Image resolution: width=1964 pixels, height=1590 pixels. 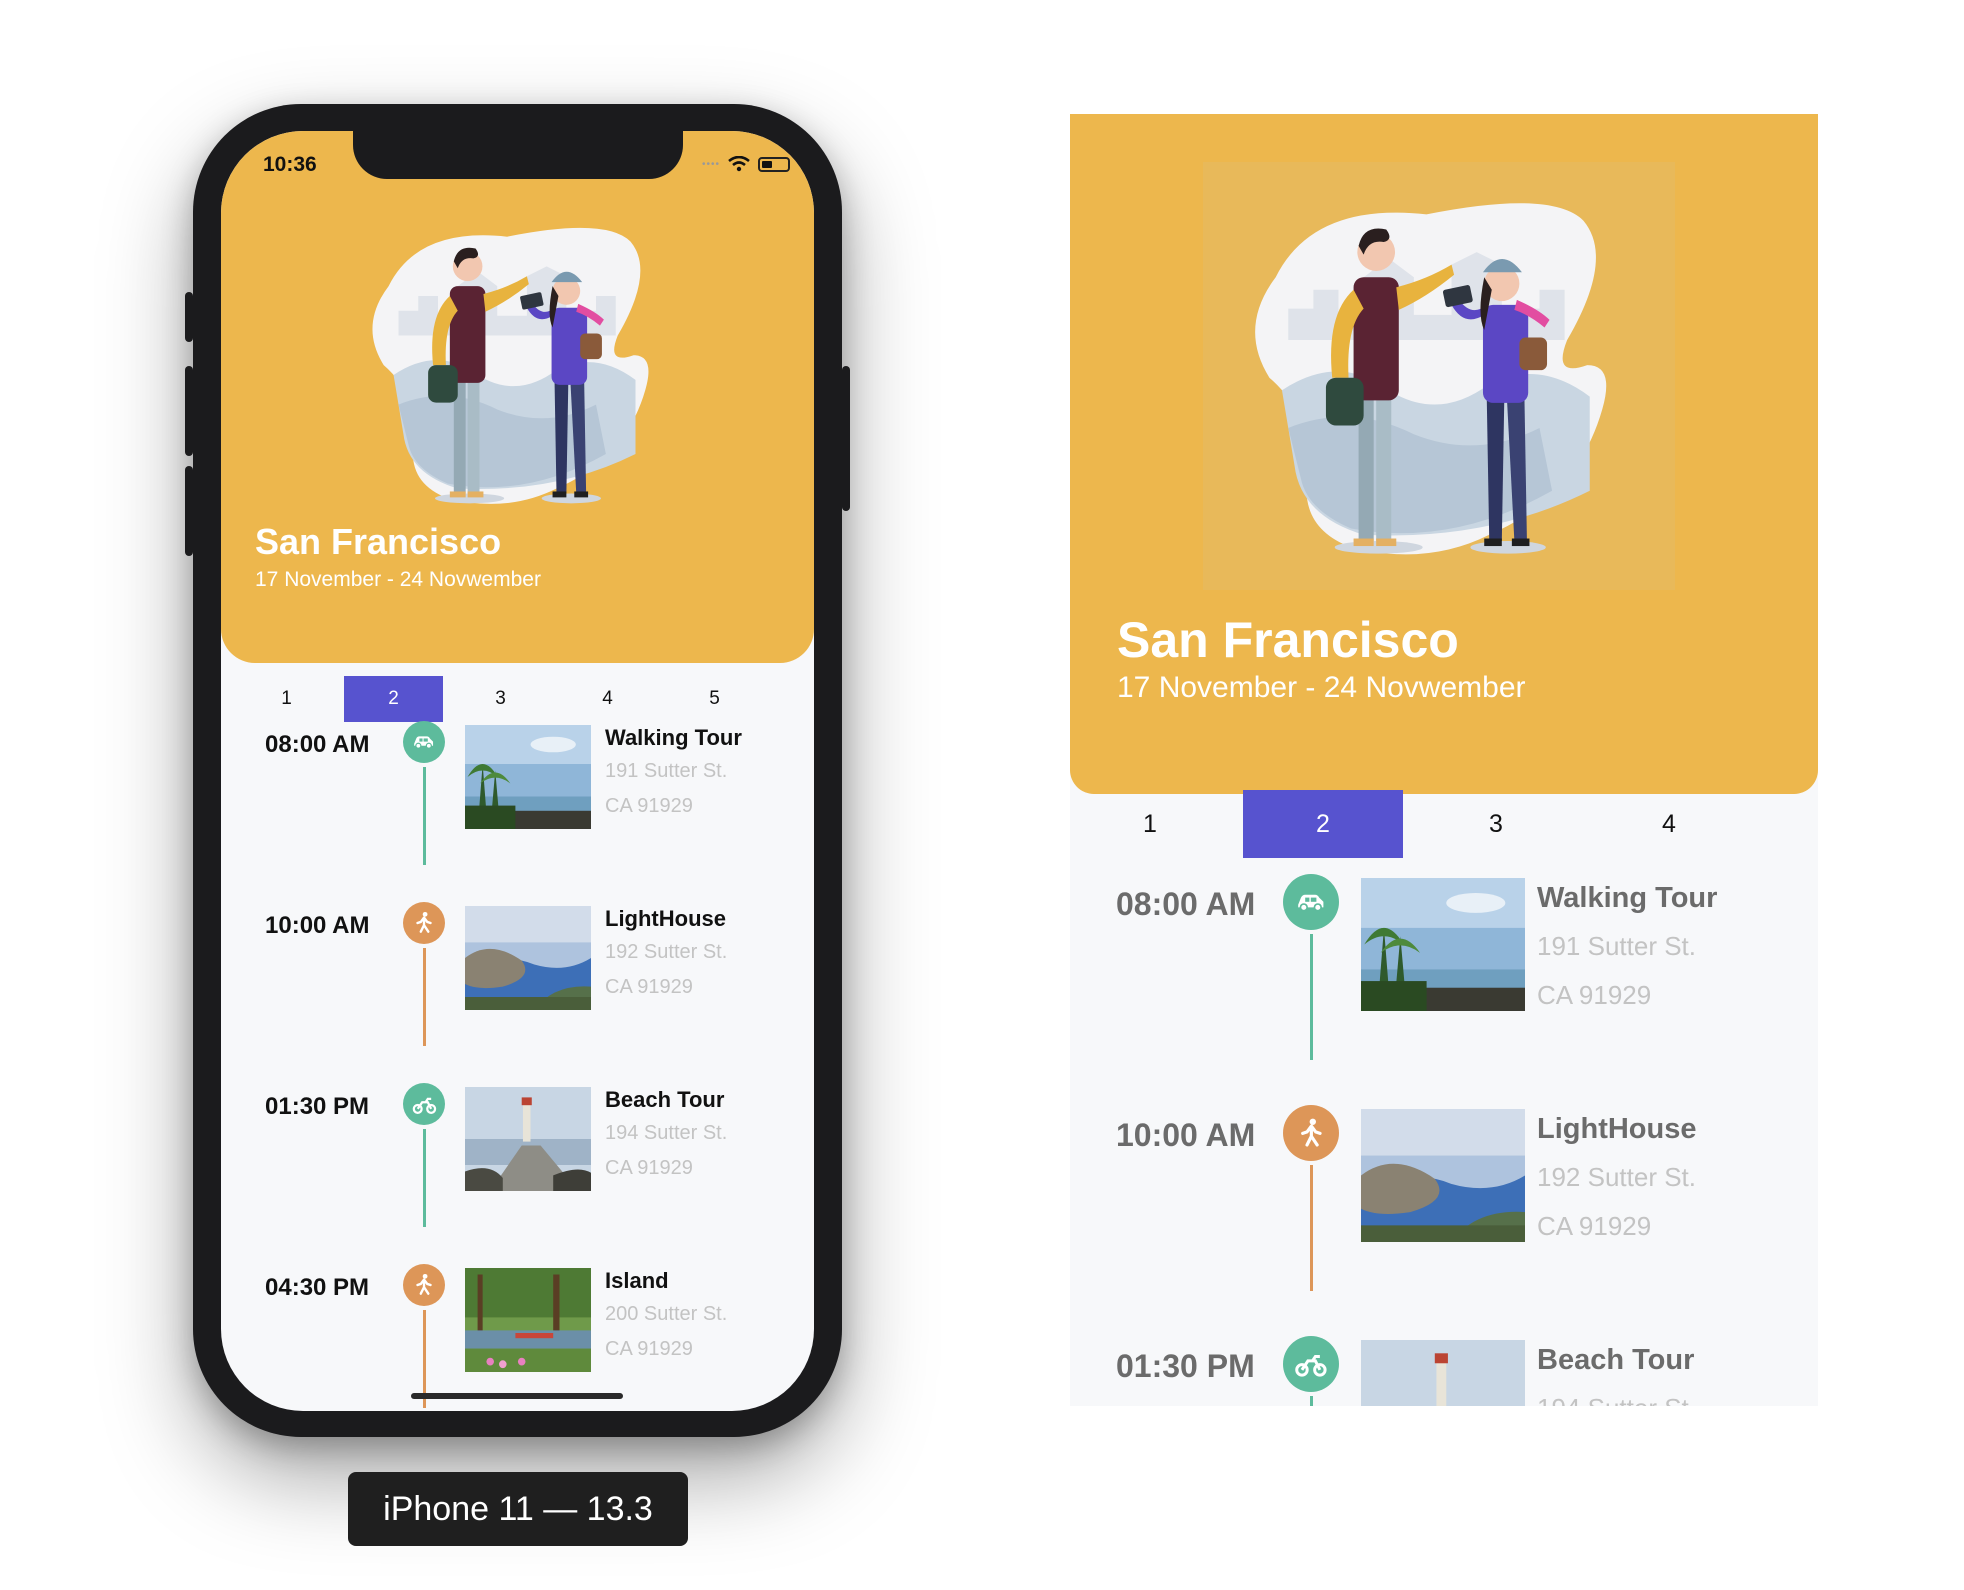 I want to click on trip-dates: 17 November - 24 Novwember, so click(x=398, y=579).